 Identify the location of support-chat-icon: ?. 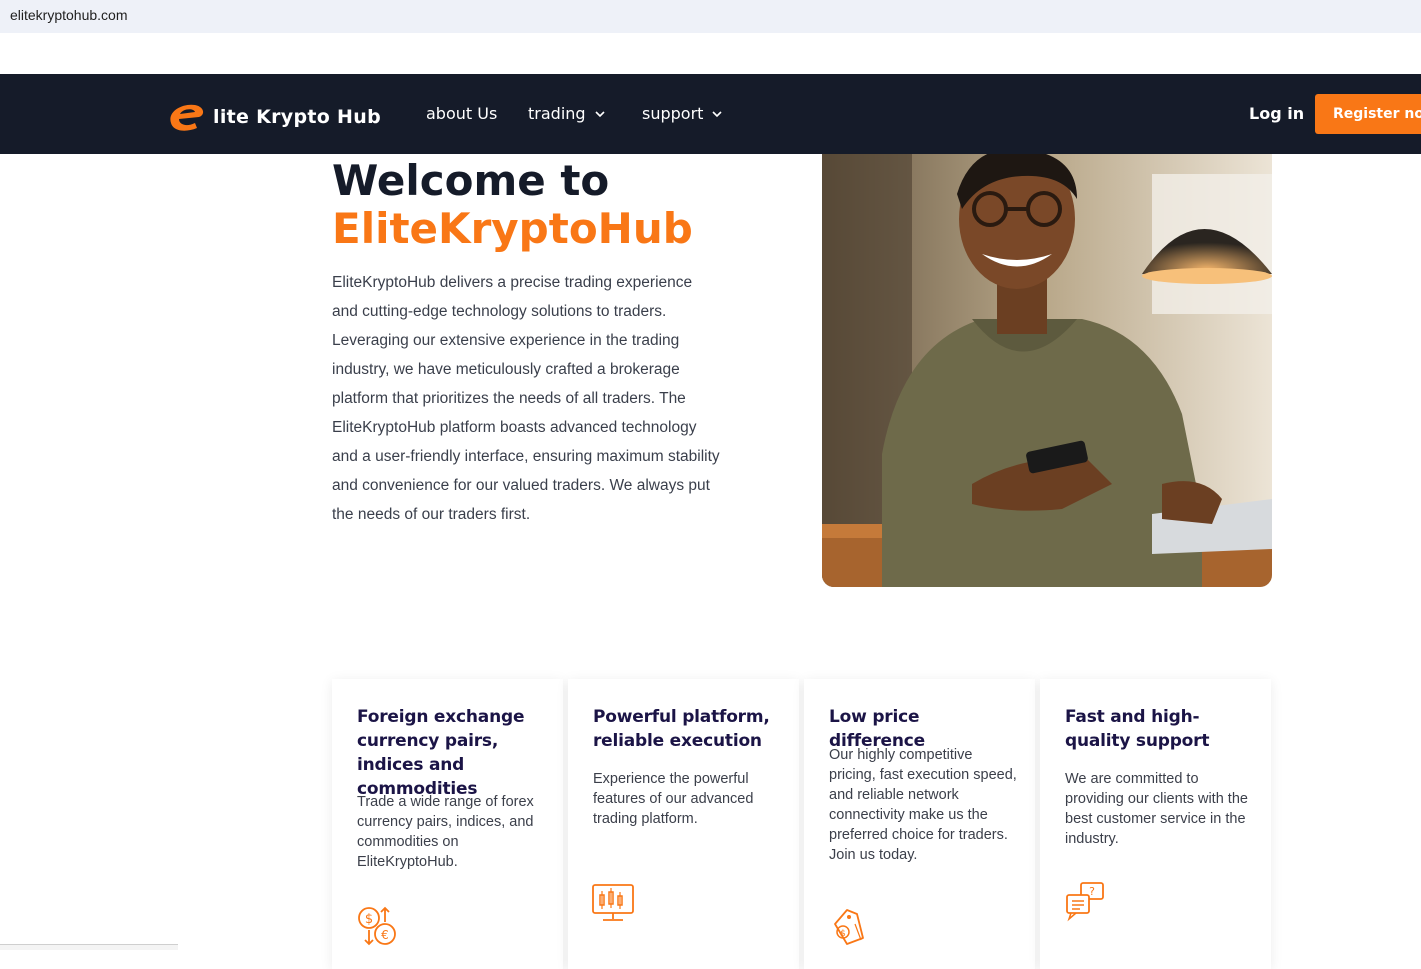
(1085, 902).